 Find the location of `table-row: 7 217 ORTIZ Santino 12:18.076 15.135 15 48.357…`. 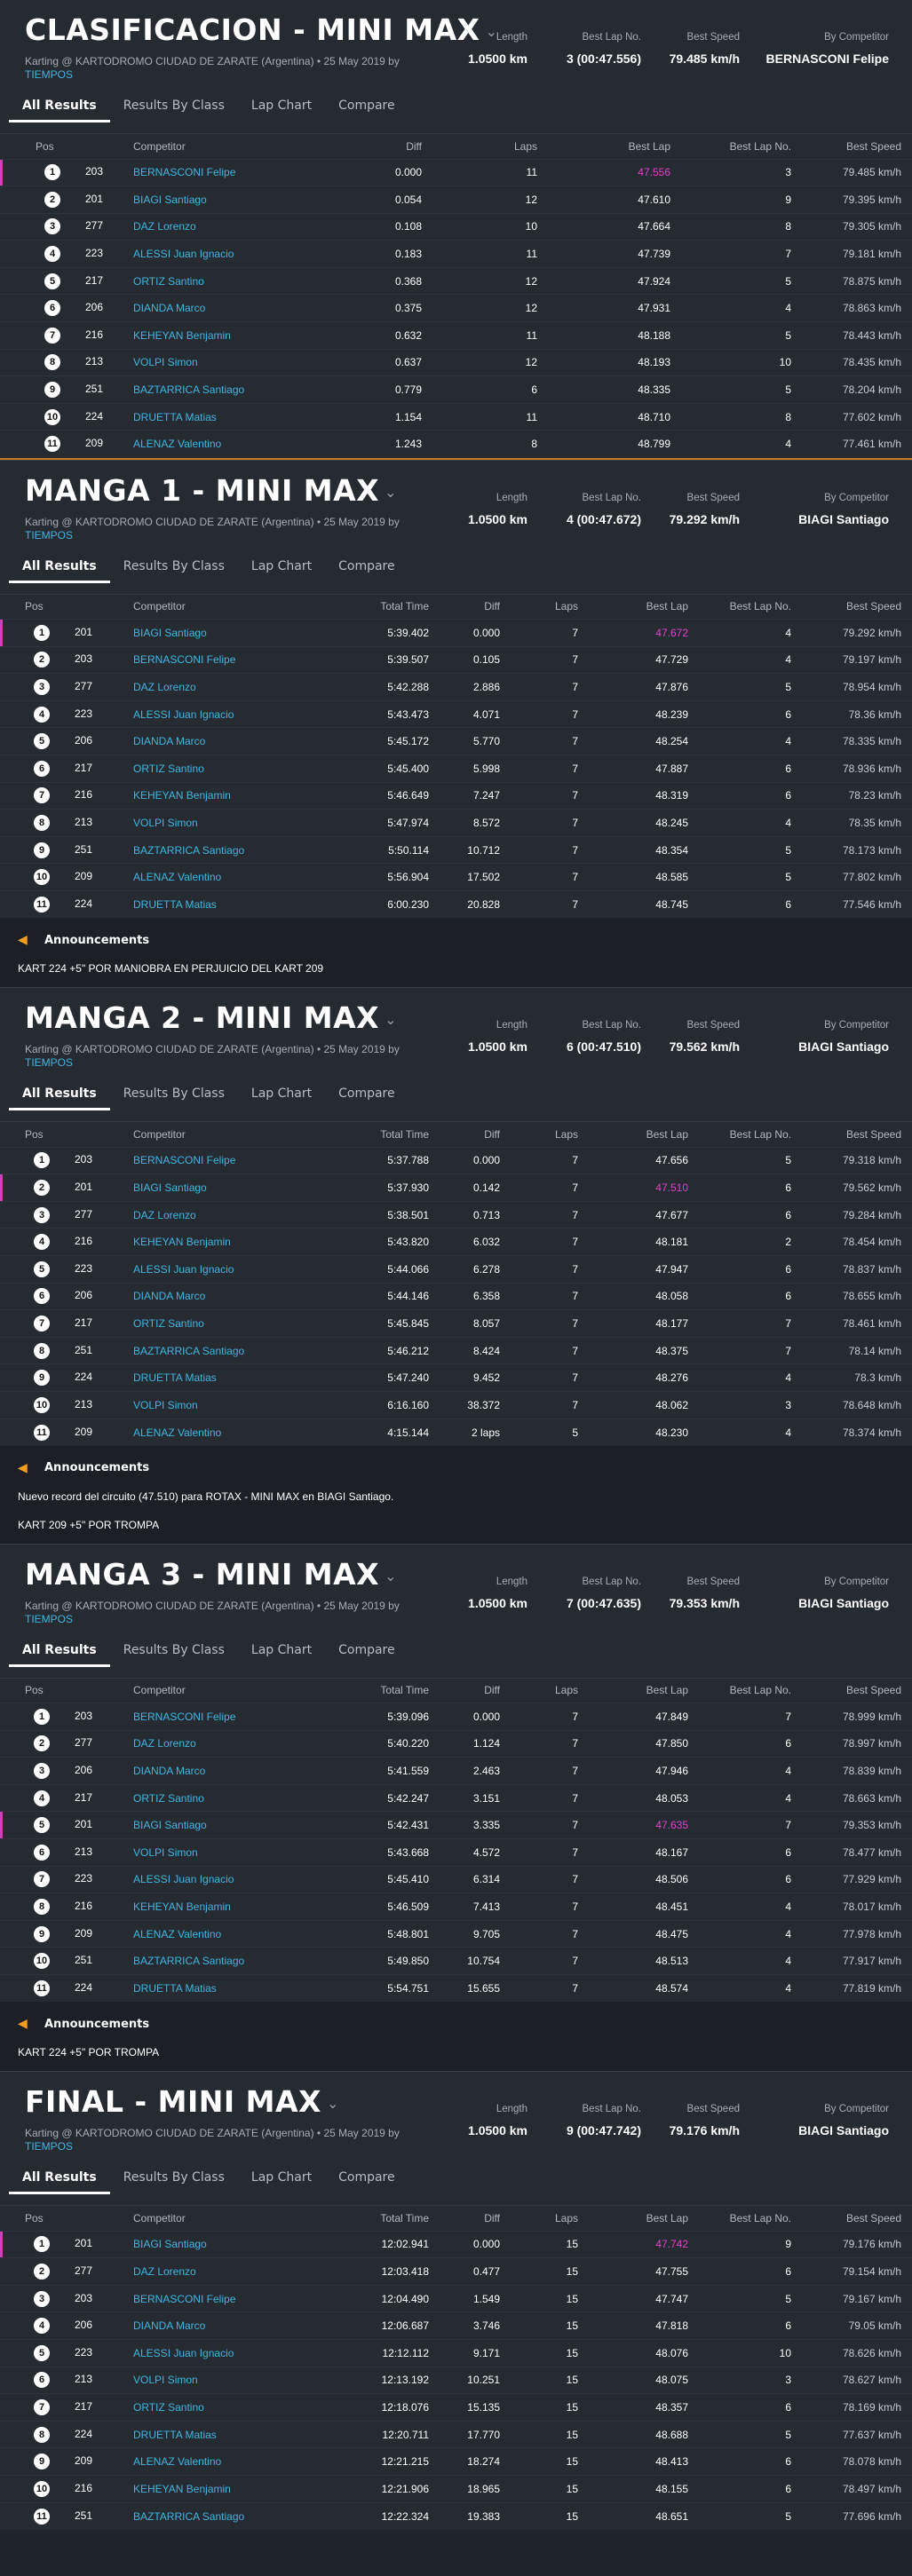

table-row: 7 217 ORTIZ Santino 12:18.076 15.135 15 48.357… is located at coordinates (456, 2407).